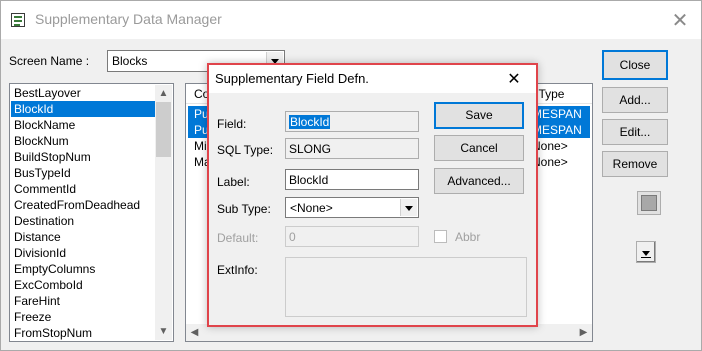 The width and height of the screenshot is (702, 351). What do you see at coordinates (86, 93) in the screenshot?
I see `list-item: BestLayover` at bounding box center [86, 93].